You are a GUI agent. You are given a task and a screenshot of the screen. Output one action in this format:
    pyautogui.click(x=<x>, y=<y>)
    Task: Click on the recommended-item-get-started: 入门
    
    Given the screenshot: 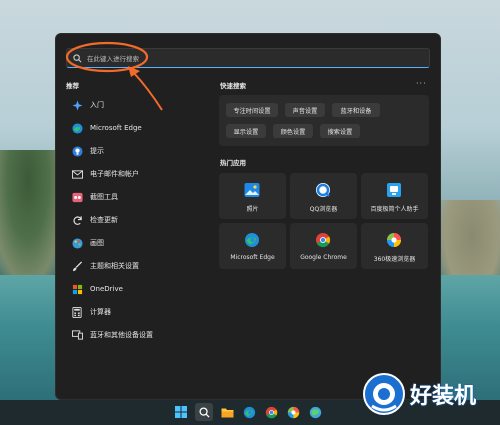 What is the action you would take?
    pyautogui.click(x=141, y=105)
    